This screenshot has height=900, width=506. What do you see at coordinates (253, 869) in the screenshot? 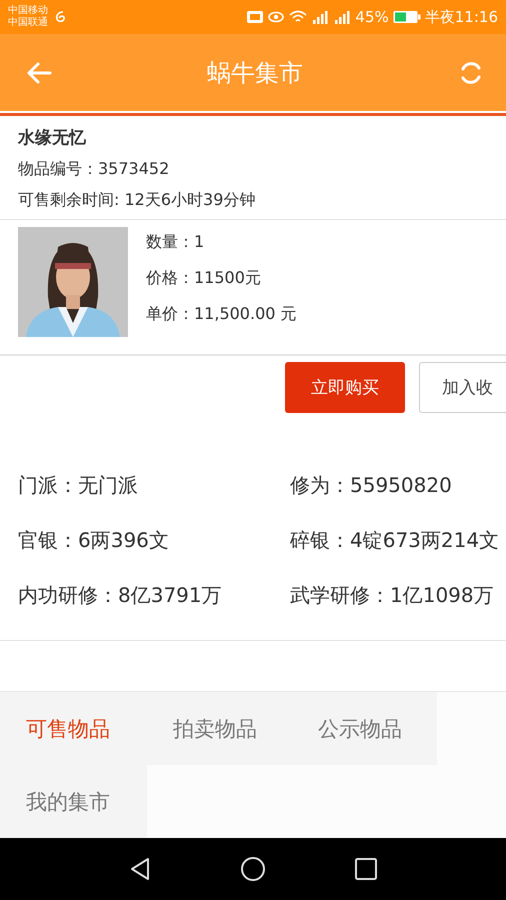
I see `home-icon` at bounding box center [253, 869].